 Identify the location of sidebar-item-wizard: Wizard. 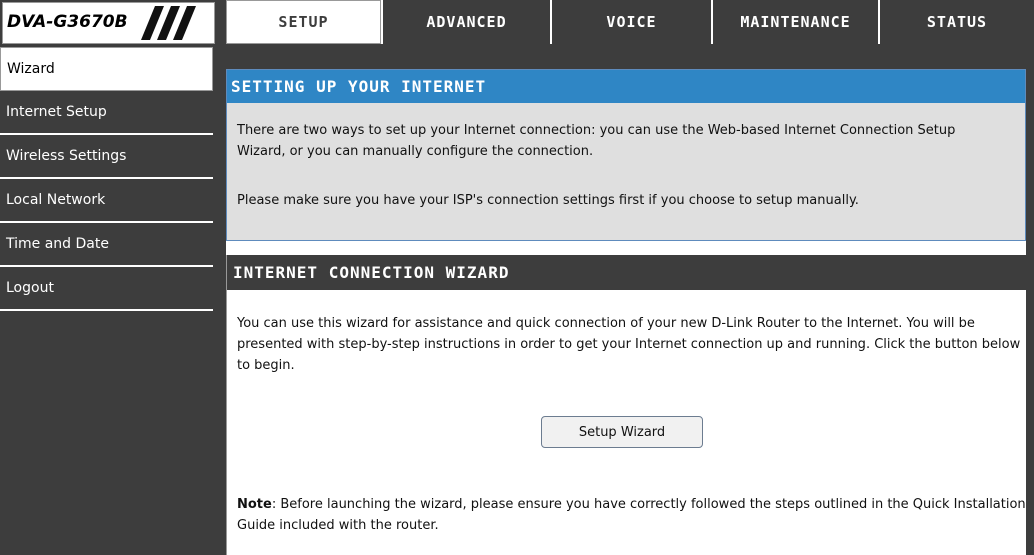
(106, 69).